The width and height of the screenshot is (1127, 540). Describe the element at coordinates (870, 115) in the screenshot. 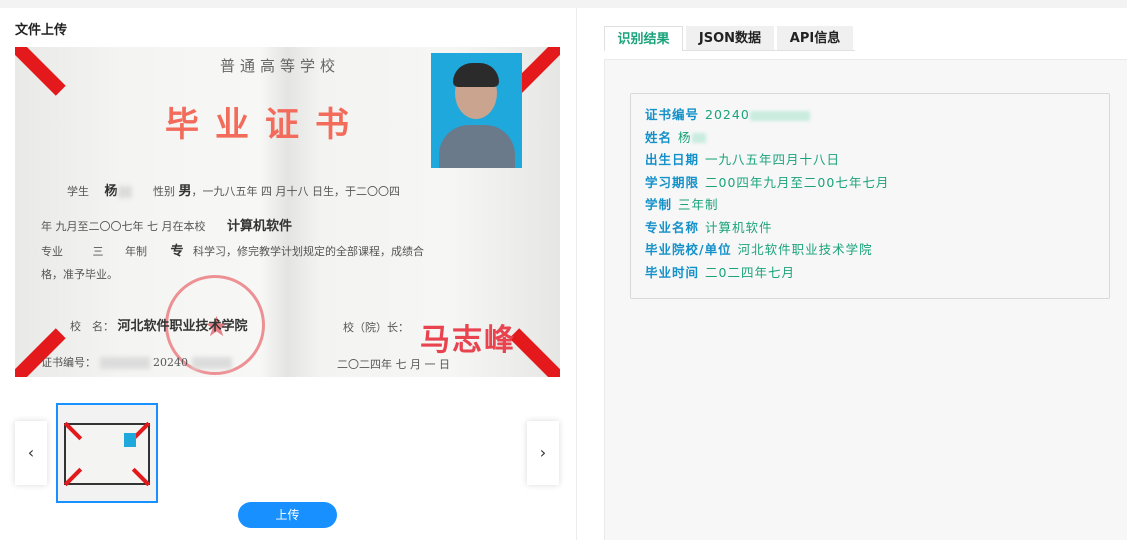

I see `result-row: 证书编号 20240` at that location.